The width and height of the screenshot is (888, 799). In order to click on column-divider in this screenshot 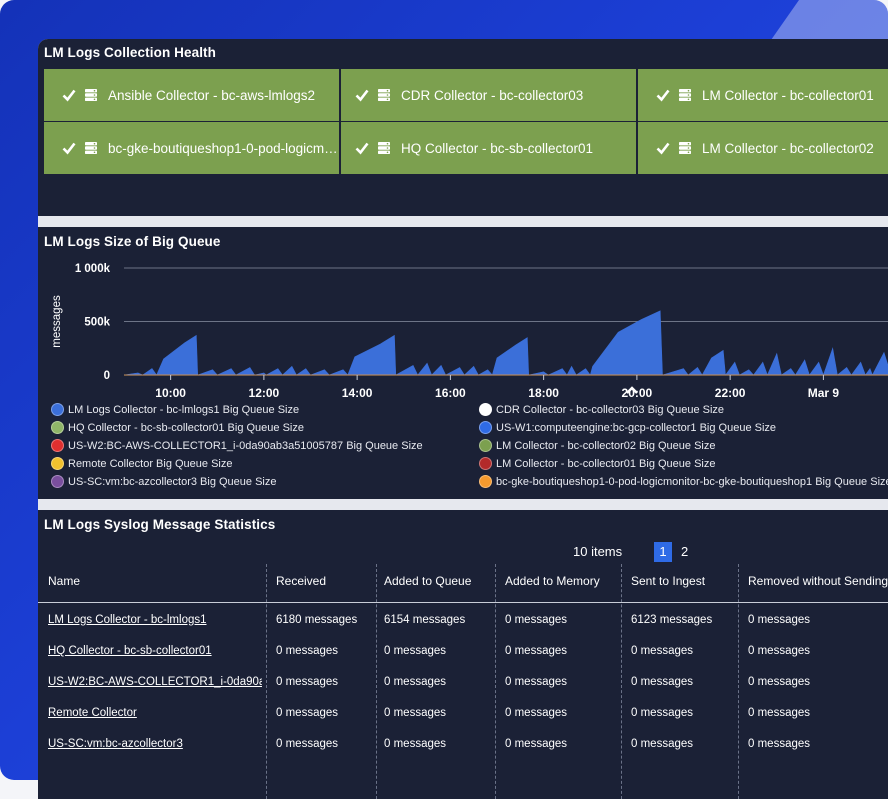, I will do `click(266, 681)`.